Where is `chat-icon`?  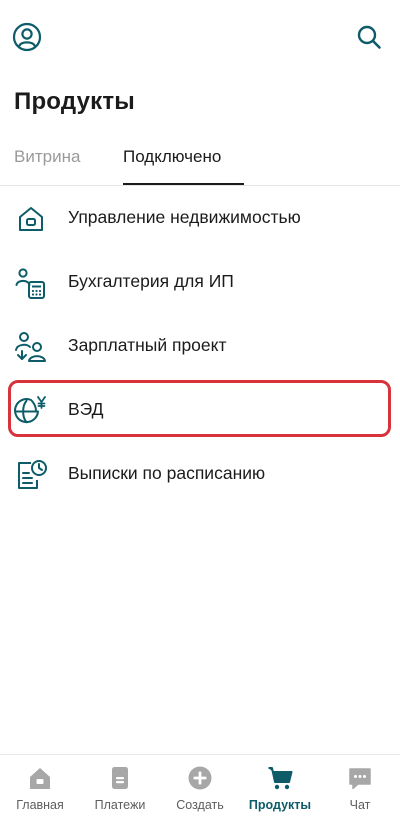
chat-icon is located at coordinates (360, 779).